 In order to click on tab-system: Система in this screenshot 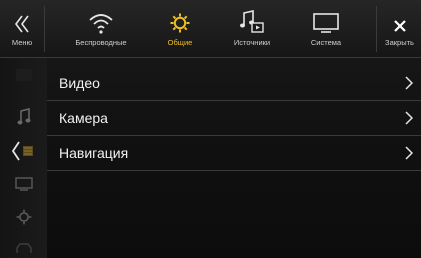, I will do `click(326, 28)`.